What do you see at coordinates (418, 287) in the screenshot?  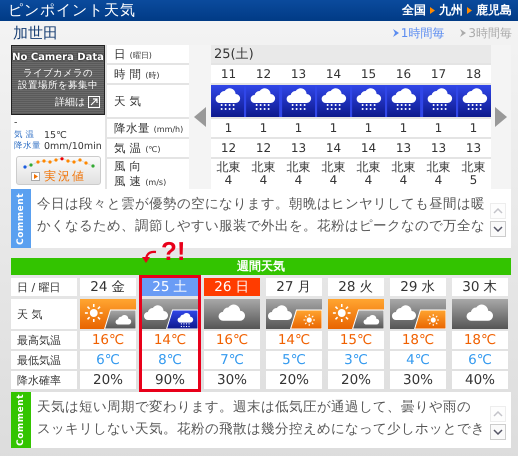 I see `date-cell: 29 水` at bounding box center [418, 287].